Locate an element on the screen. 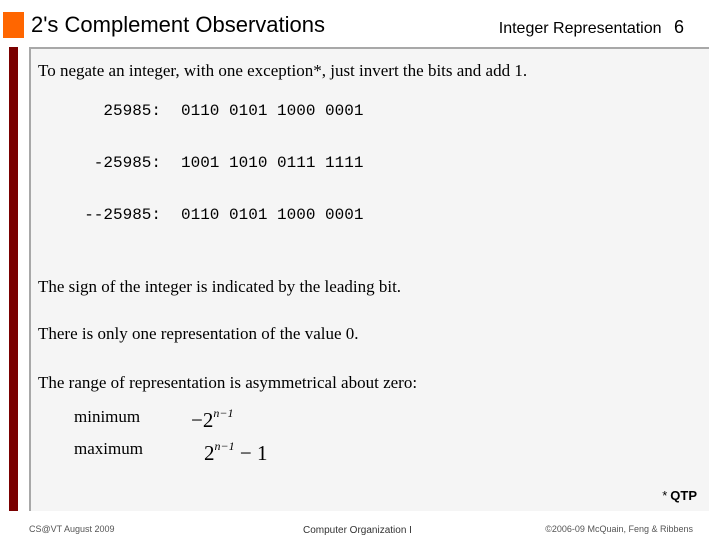 Image resolution: width=720 pixels, height=540 pixels. footer-center: Computer Organization I is located at coordinates (357, 530).